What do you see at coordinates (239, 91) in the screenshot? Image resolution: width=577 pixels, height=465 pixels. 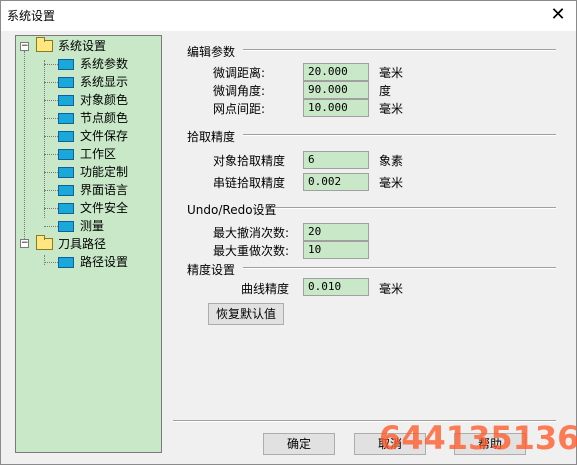 I see `label-nudge-angle: 微调角度:` at bounding box center [239, 91].